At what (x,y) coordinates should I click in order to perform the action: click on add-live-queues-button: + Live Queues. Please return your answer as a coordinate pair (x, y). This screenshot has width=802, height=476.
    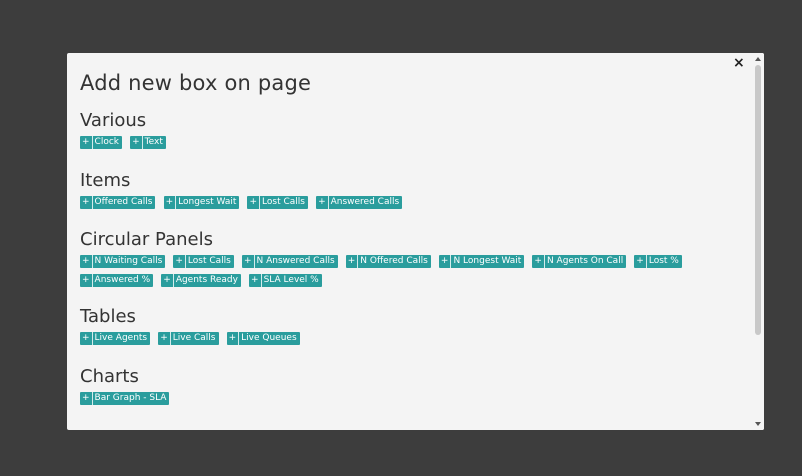
    Looking at the image, I should click on (263, 338).